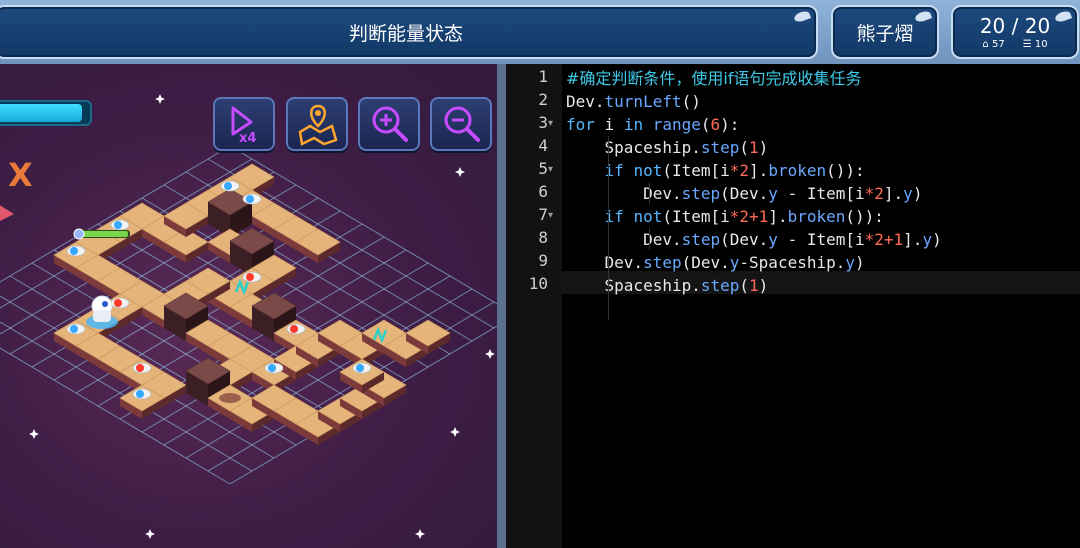 The image size is (1080, 548). What do you see at coordinates (649, 193) in the screenshot?
I see `indent-guide` at bounding box center [649, 193].